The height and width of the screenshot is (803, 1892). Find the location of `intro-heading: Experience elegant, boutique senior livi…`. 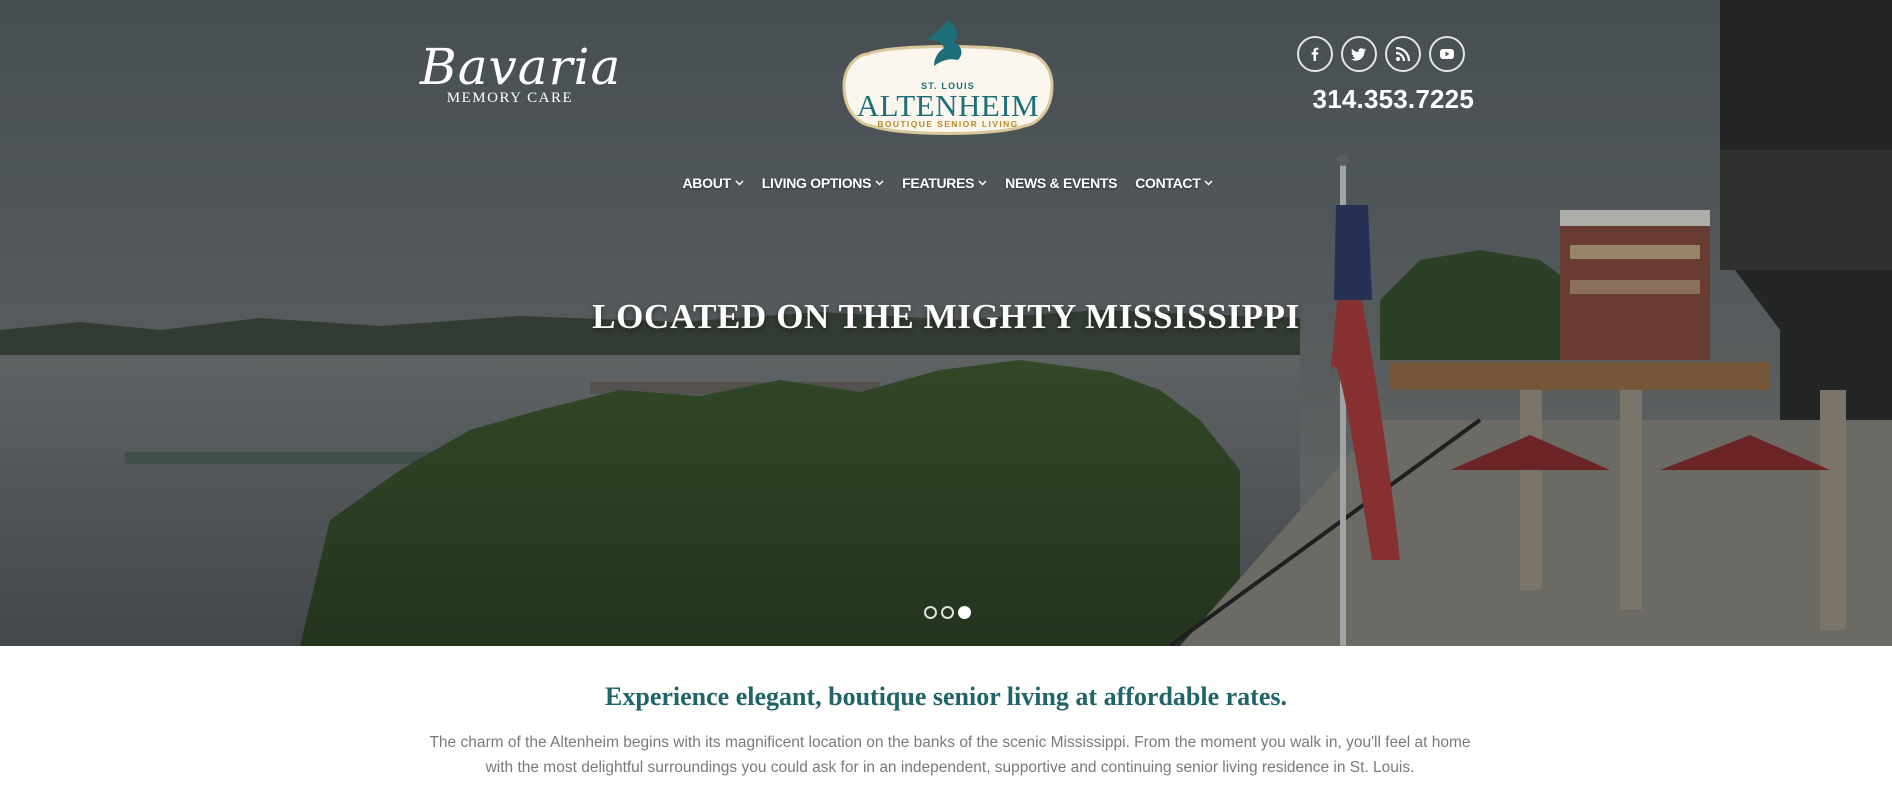

intro-heading: Experience elegant, boutique senior livi… is located at coordinates (946, 696).